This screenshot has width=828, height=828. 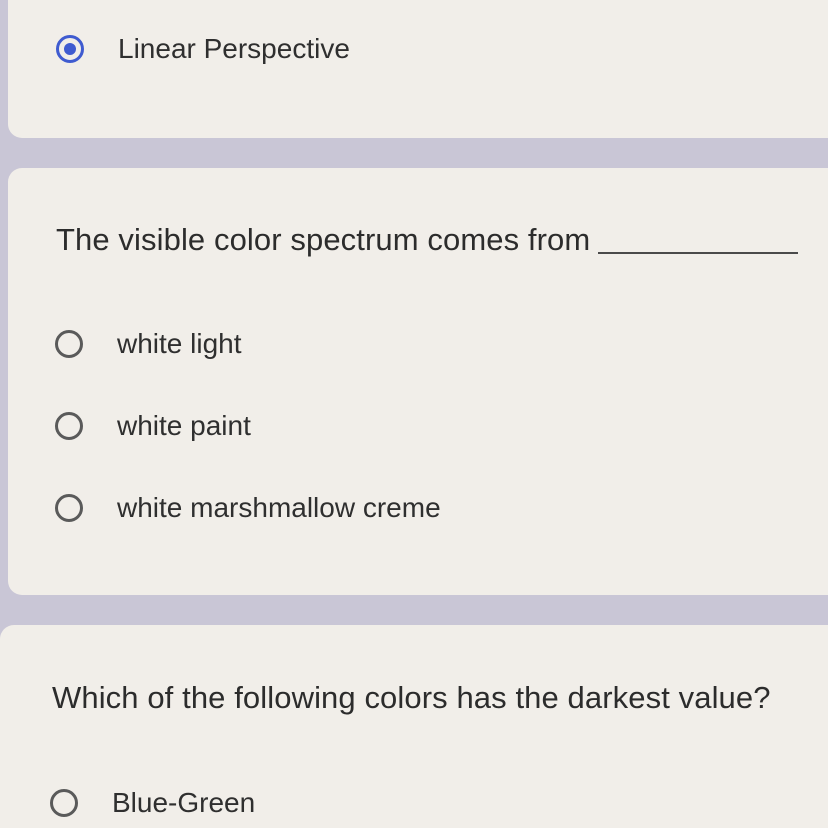 I want to click on fill-in-blank-line, so click(x=698, y=253).